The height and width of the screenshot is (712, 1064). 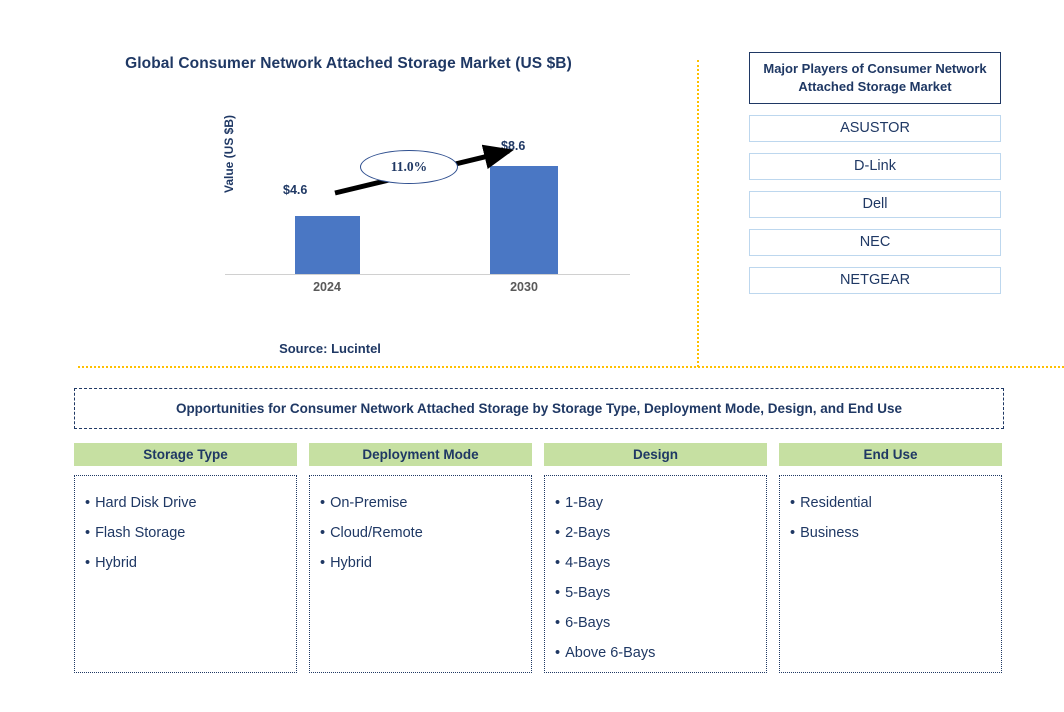 What do you see at coordinates (409, 167) in the screenshot?
I see `cagr-badge: 11.0%` at bounding box center [409, 167].